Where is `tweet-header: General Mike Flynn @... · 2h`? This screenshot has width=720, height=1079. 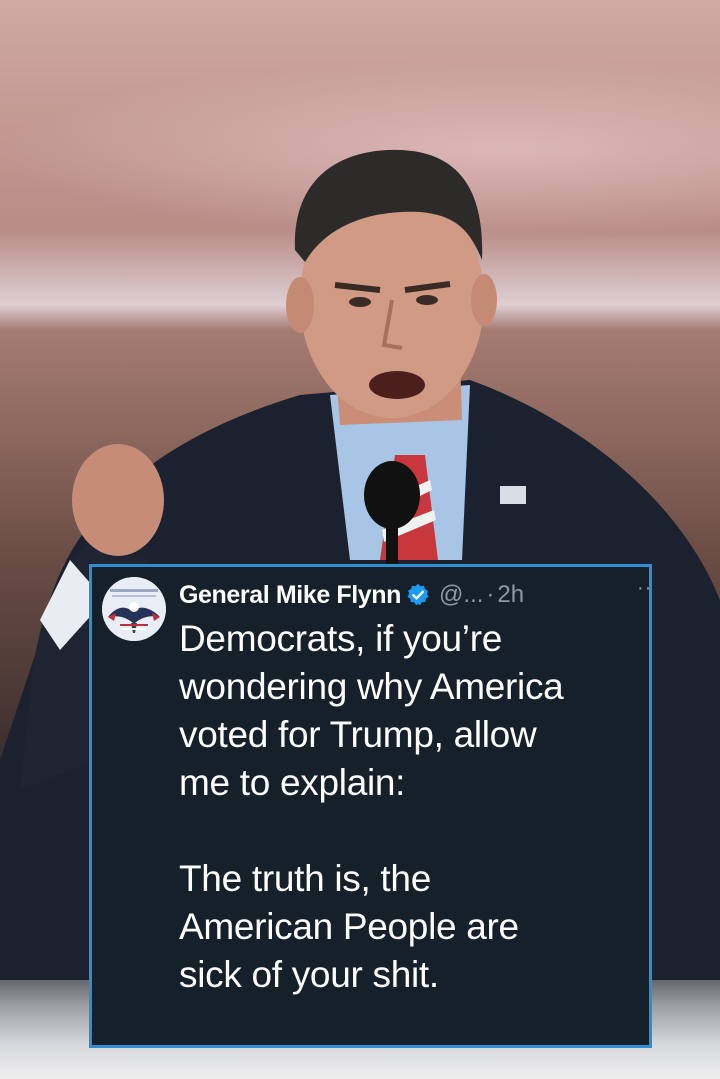 tweet-header: General Mike Flynn @... · 2h is located at coordinates (351, 595).